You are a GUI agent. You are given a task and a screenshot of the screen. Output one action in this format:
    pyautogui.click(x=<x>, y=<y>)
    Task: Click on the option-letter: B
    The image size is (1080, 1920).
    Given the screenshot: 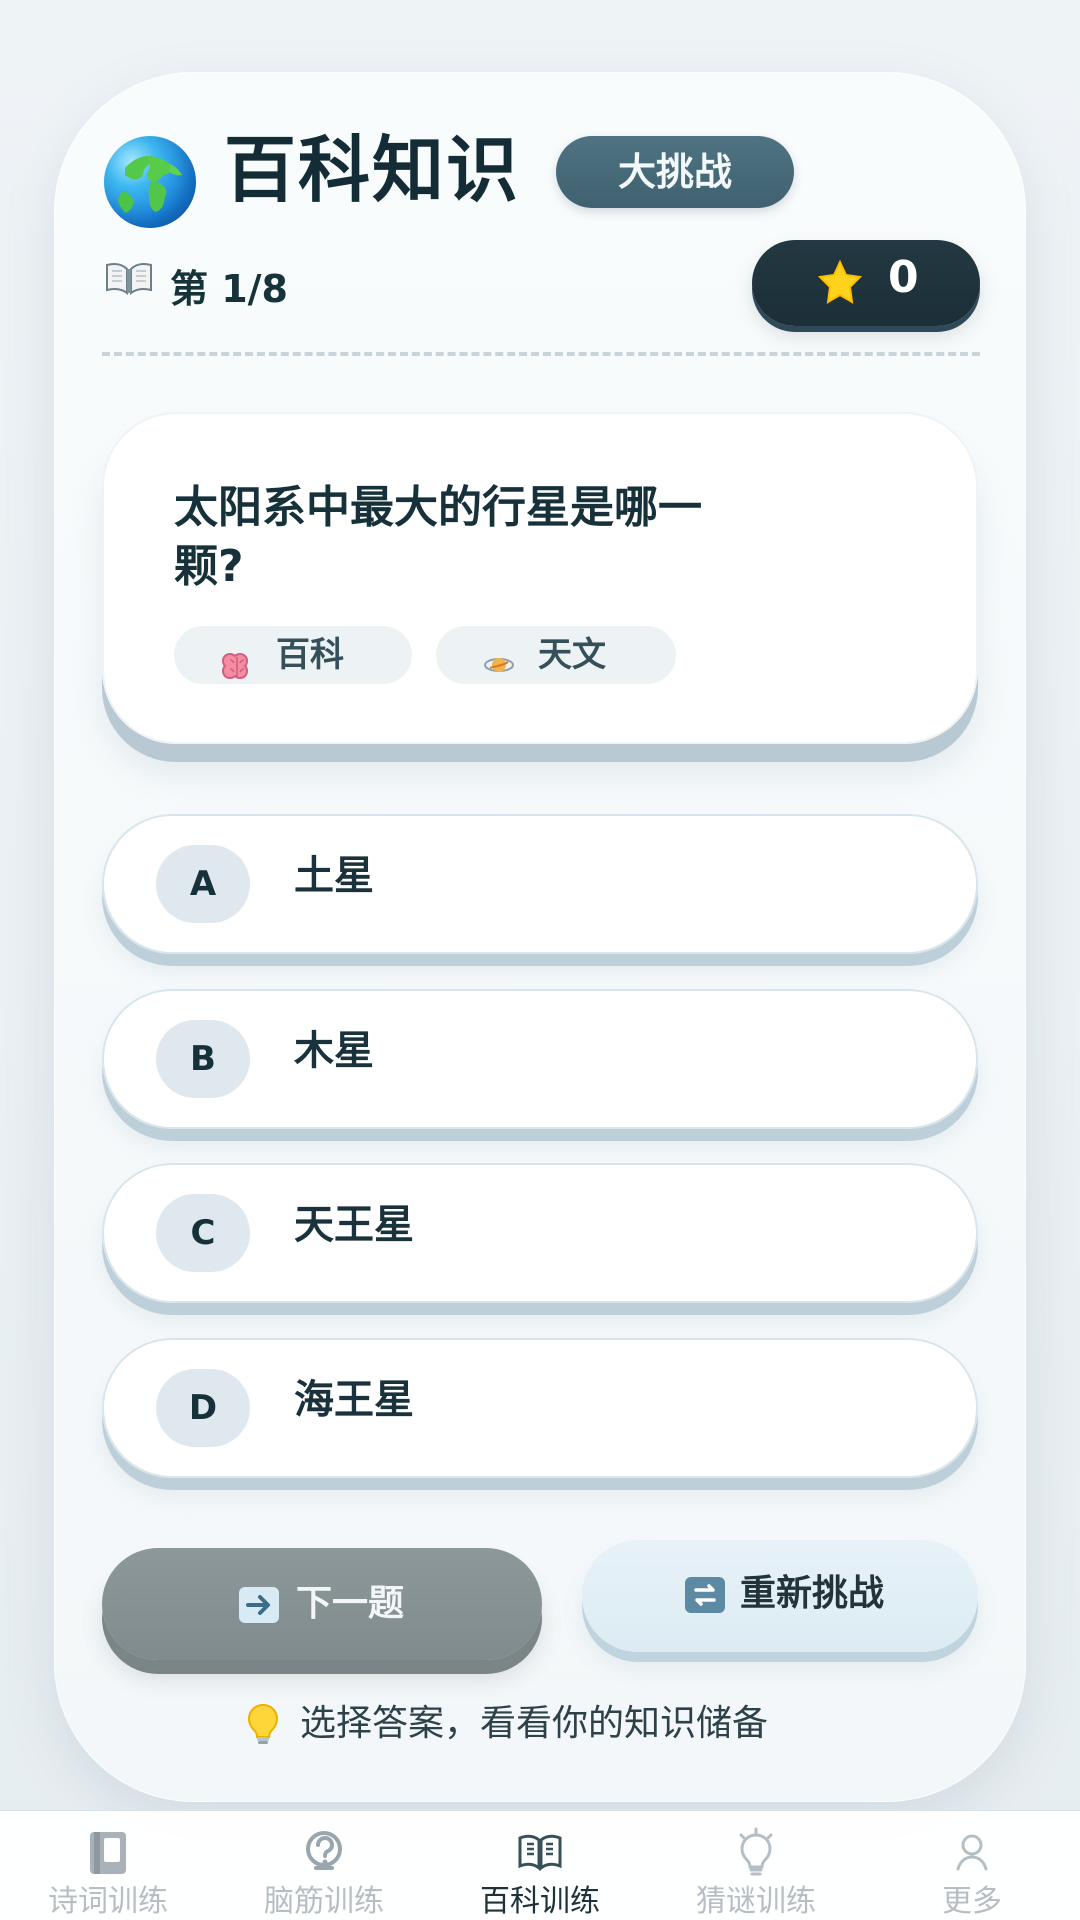 What is the action you would take?
    pyautogui.click(x=203, y=1059)
    